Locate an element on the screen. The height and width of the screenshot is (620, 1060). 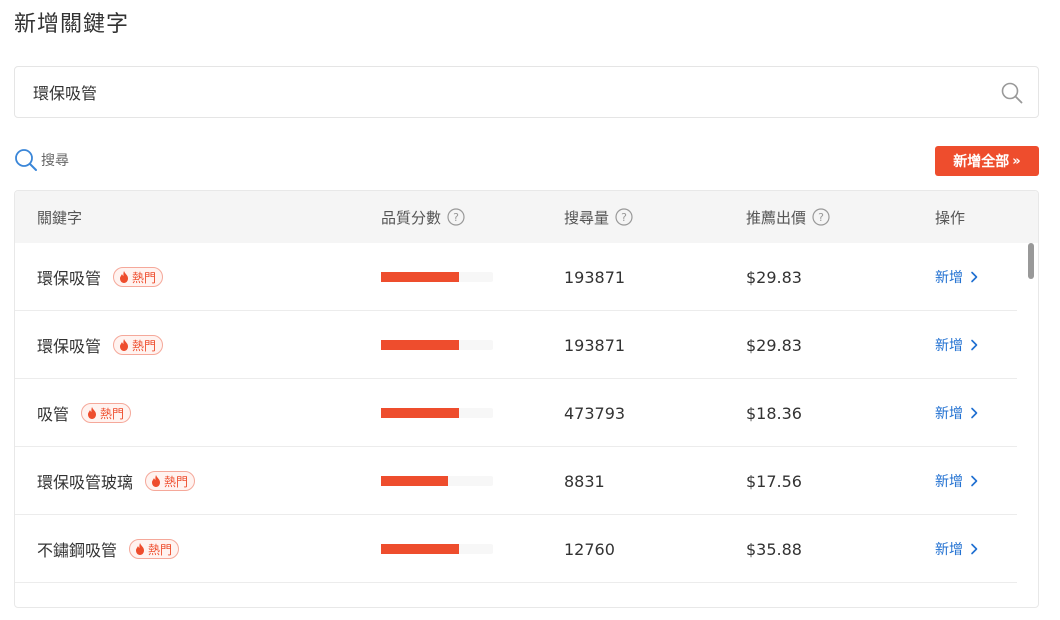
table-row: 不鏽鋼吸管 熱門 12760 $35.88 新增 is located at coordinates (516, 549).